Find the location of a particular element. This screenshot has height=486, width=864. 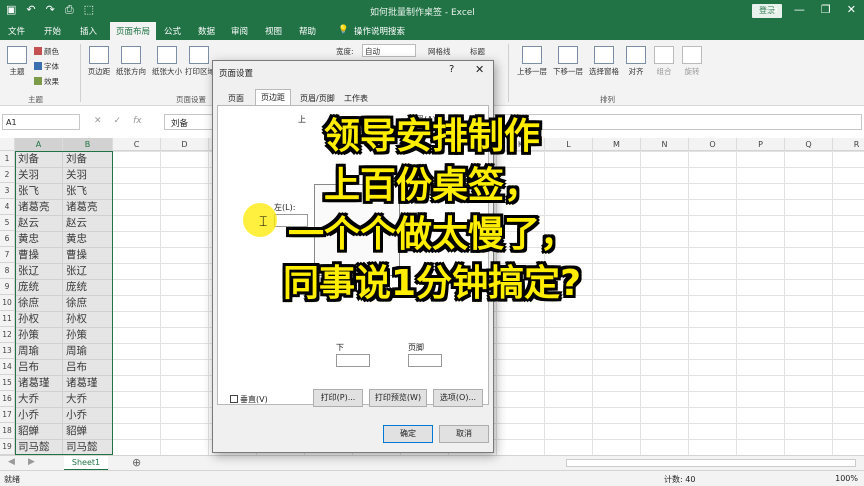

zoom-level: 100% is located at coordinates (846, 478).